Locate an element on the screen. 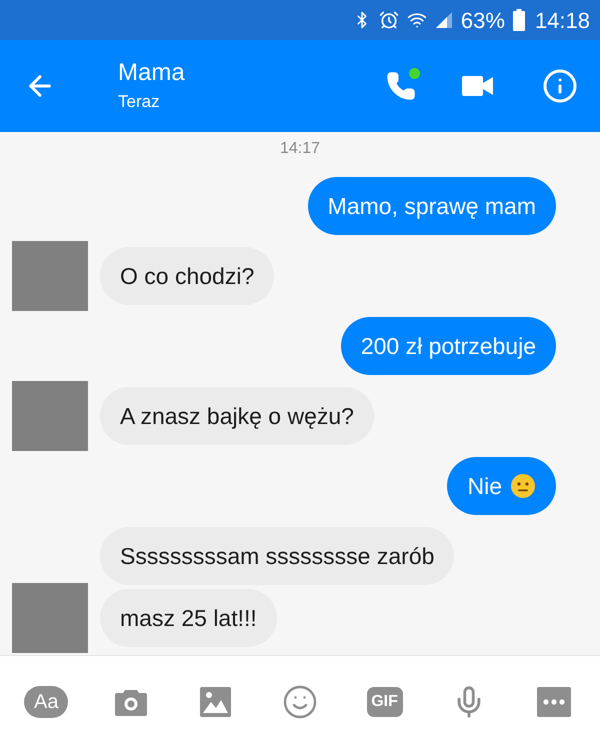  info-button is located at coordinates (560, 86).